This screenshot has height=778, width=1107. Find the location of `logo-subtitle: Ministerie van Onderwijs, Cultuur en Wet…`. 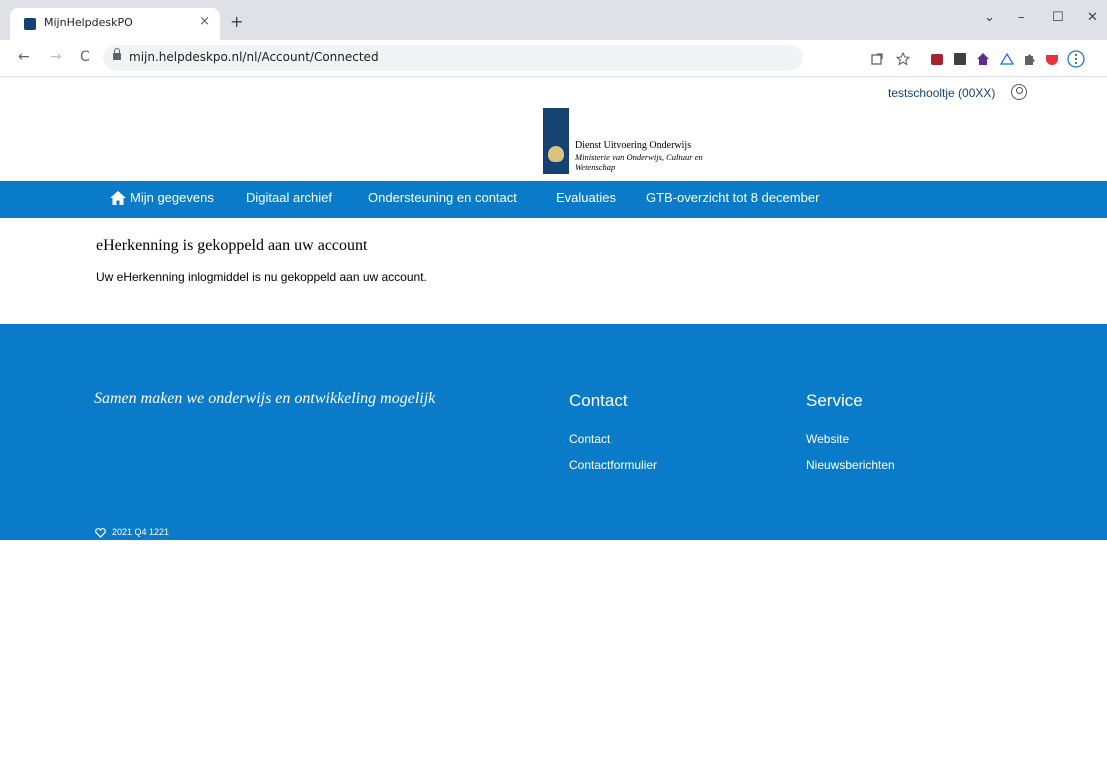

logo-subtitle: Ministerie van Onderwijs, Cultuur en Wet… is located at coordinates (639, 162).